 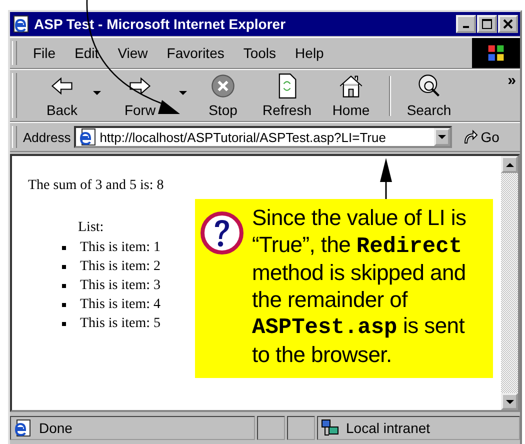 I want to click on list-heading: List:, so click(x=91, y=228).